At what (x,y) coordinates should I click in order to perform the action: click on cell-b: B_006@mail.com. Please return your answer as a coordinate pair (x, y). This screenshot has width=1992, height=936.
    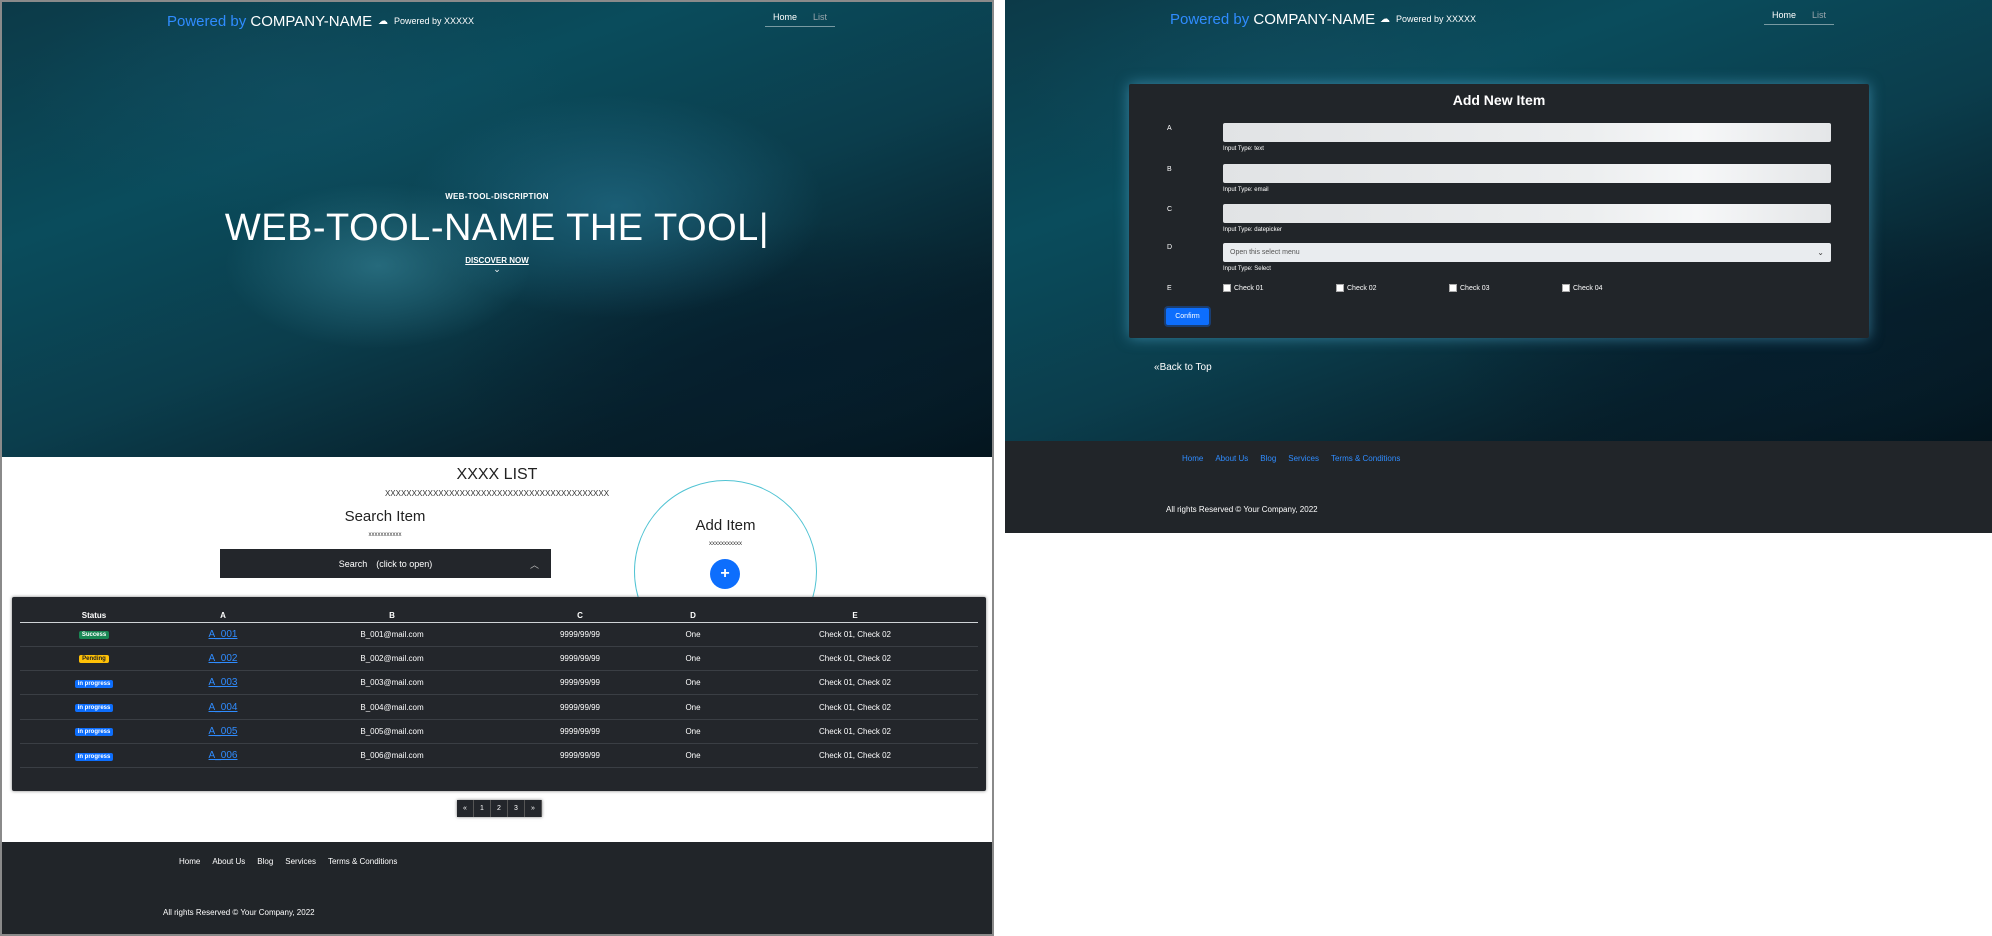
    Looking at the image, I should click on (392, 756).